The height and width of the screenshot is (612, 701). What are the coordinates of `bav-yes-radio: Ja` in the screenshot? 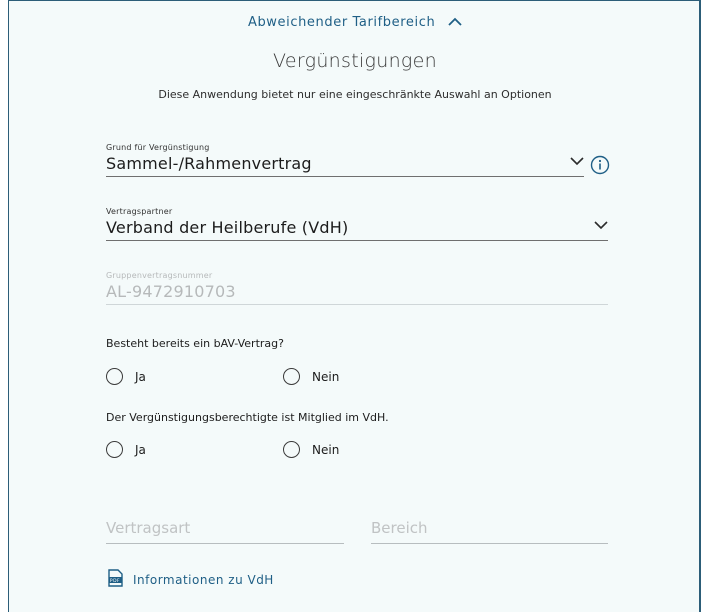 It's located at (126, 376).